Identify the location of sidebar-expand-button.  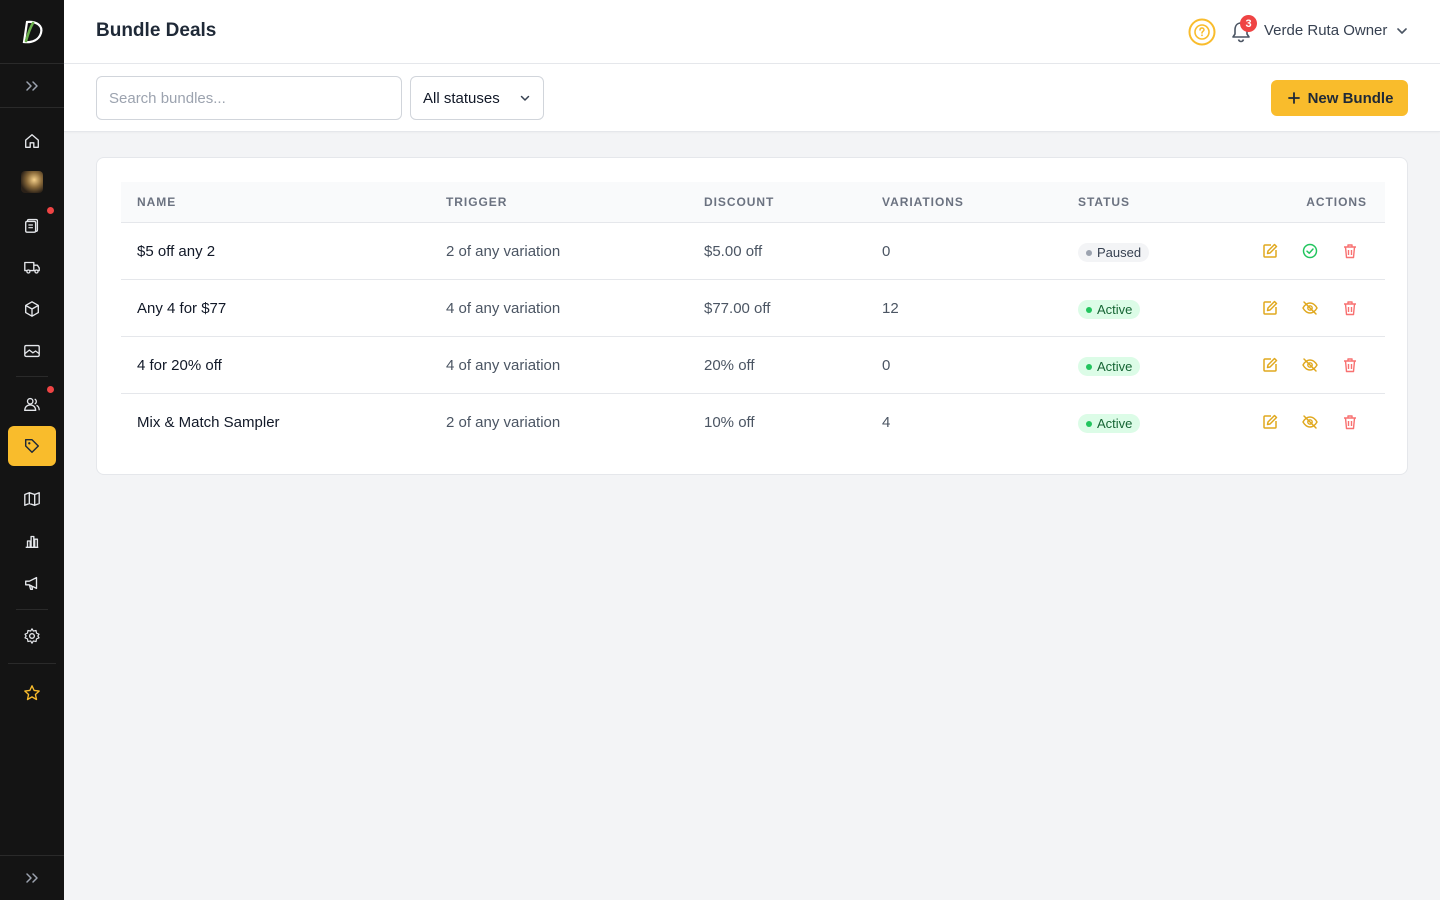
(32, 86).